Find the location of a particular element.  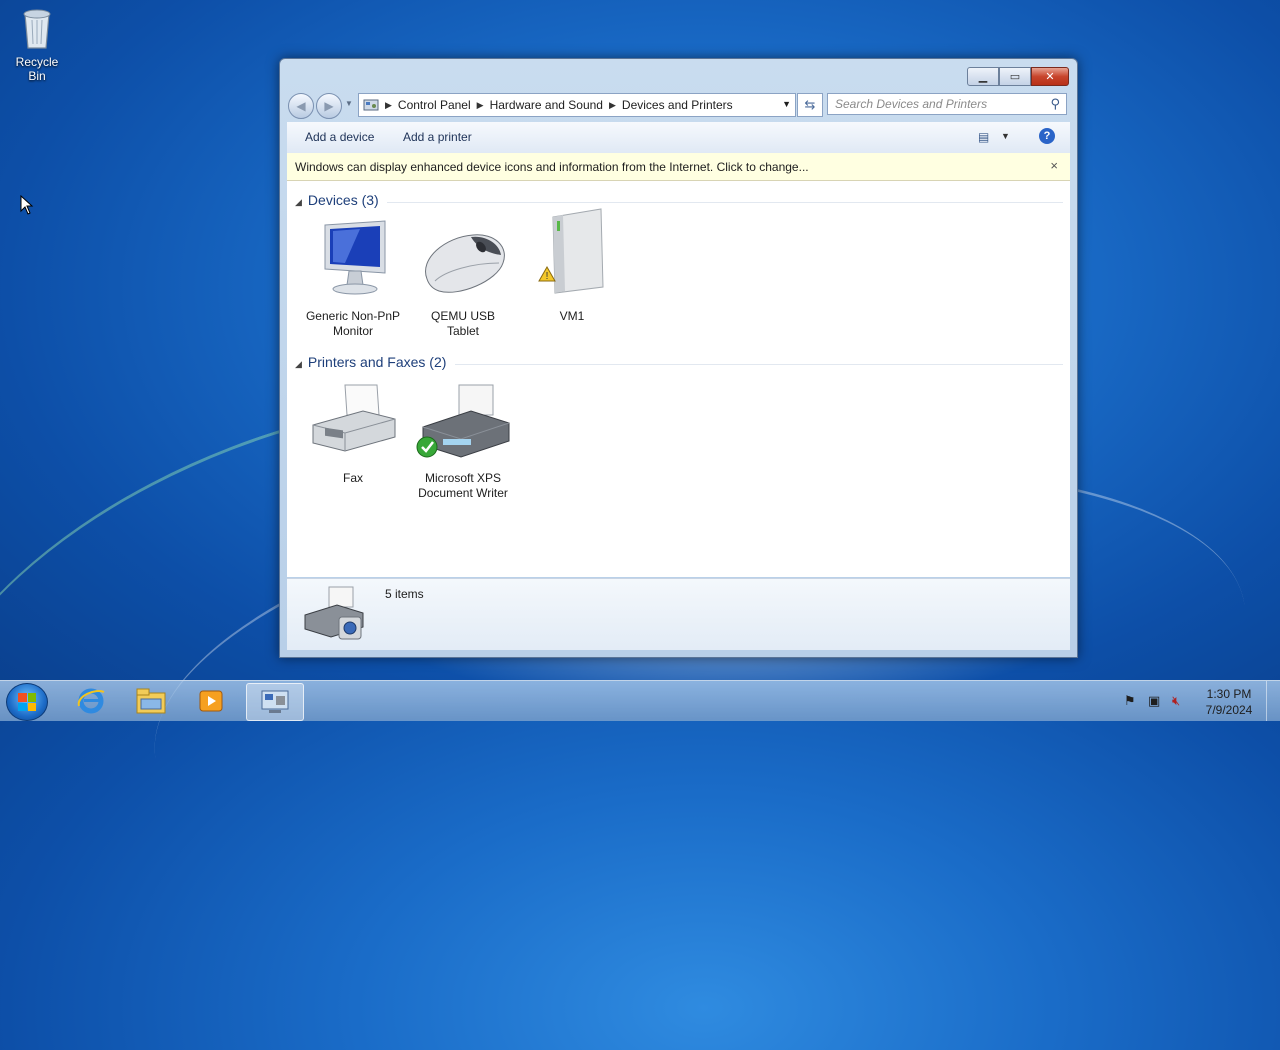

back-button: ◀ is located at coordinates (301, 106).